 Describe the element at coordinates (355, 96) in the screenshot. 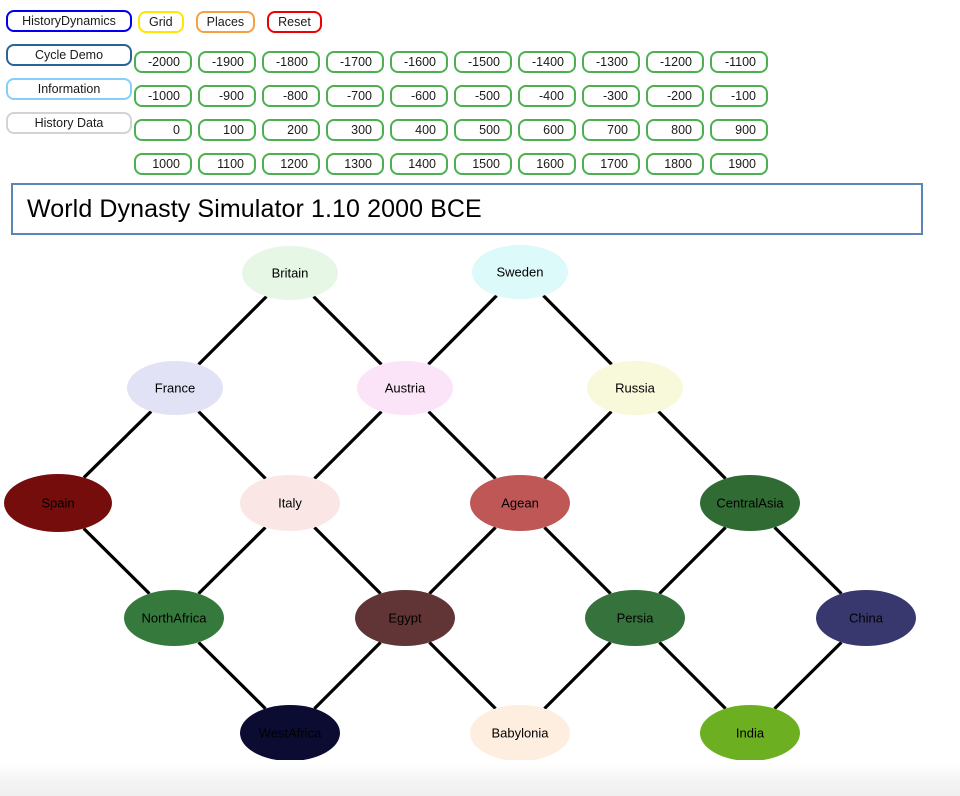

I see `year-button--700: -700` at that location.